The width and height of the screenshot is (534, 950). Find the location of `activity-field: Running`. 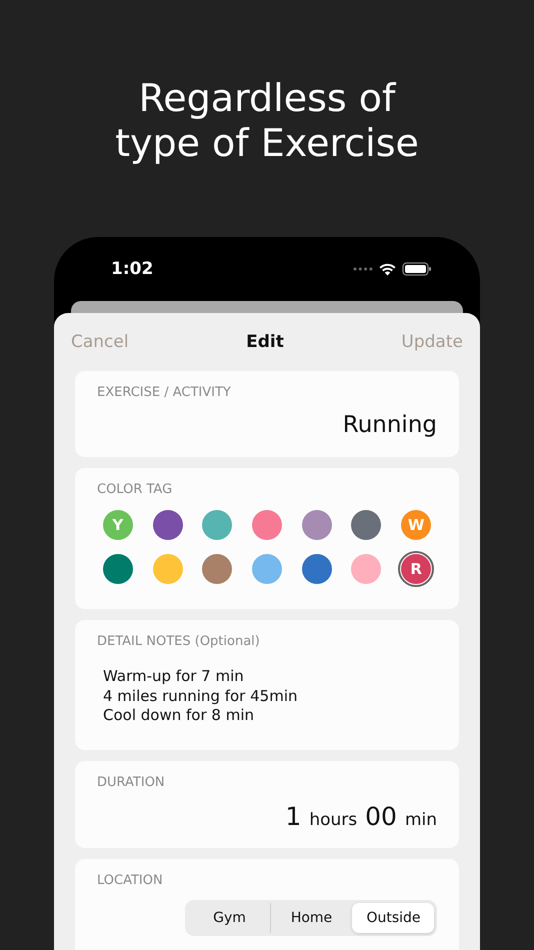

activity-field: Running is located at coordinates (389, 425).